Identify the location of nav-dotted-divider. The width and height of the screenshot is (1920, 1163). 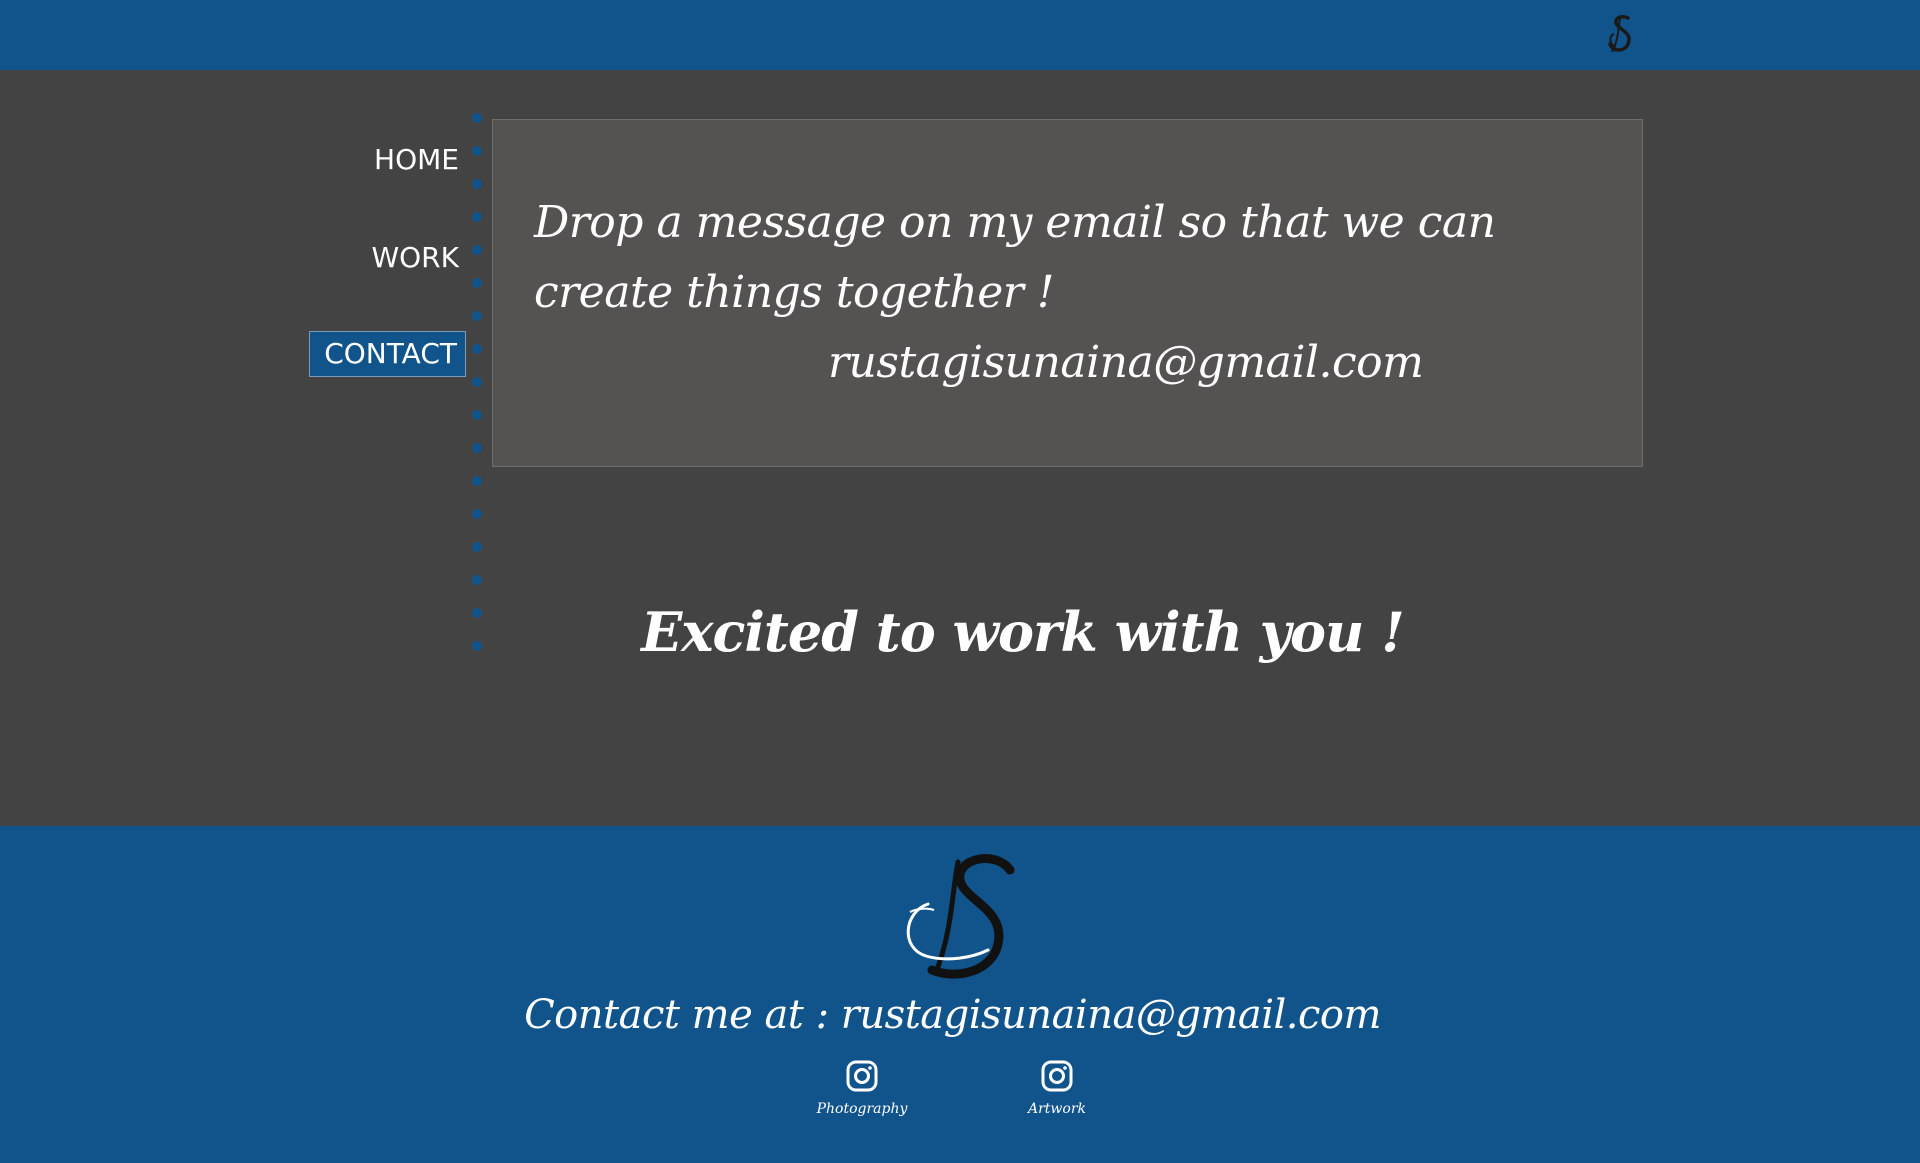
(478, 386).